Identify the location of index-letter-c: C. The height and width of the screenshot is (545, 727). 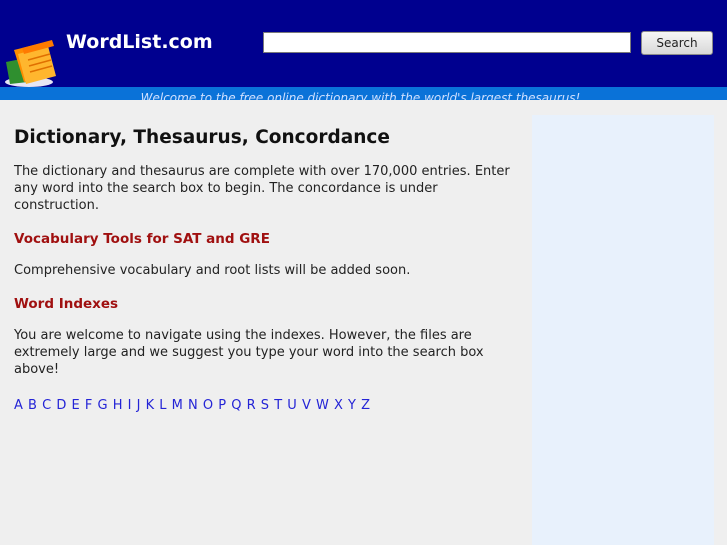
(46, 405).